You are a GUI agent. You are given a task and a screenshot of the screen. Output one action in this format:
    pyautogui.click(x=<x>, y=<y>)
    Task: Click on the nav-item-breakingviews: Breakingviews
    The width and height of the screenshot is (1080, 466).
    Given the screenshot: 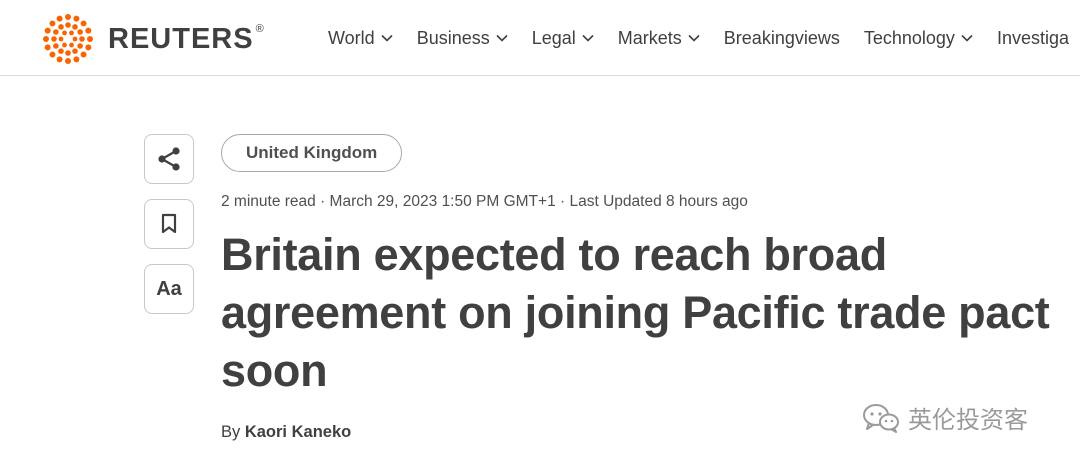 What is the action you would take?
    pyautogui.click(x=782, y=38)
    